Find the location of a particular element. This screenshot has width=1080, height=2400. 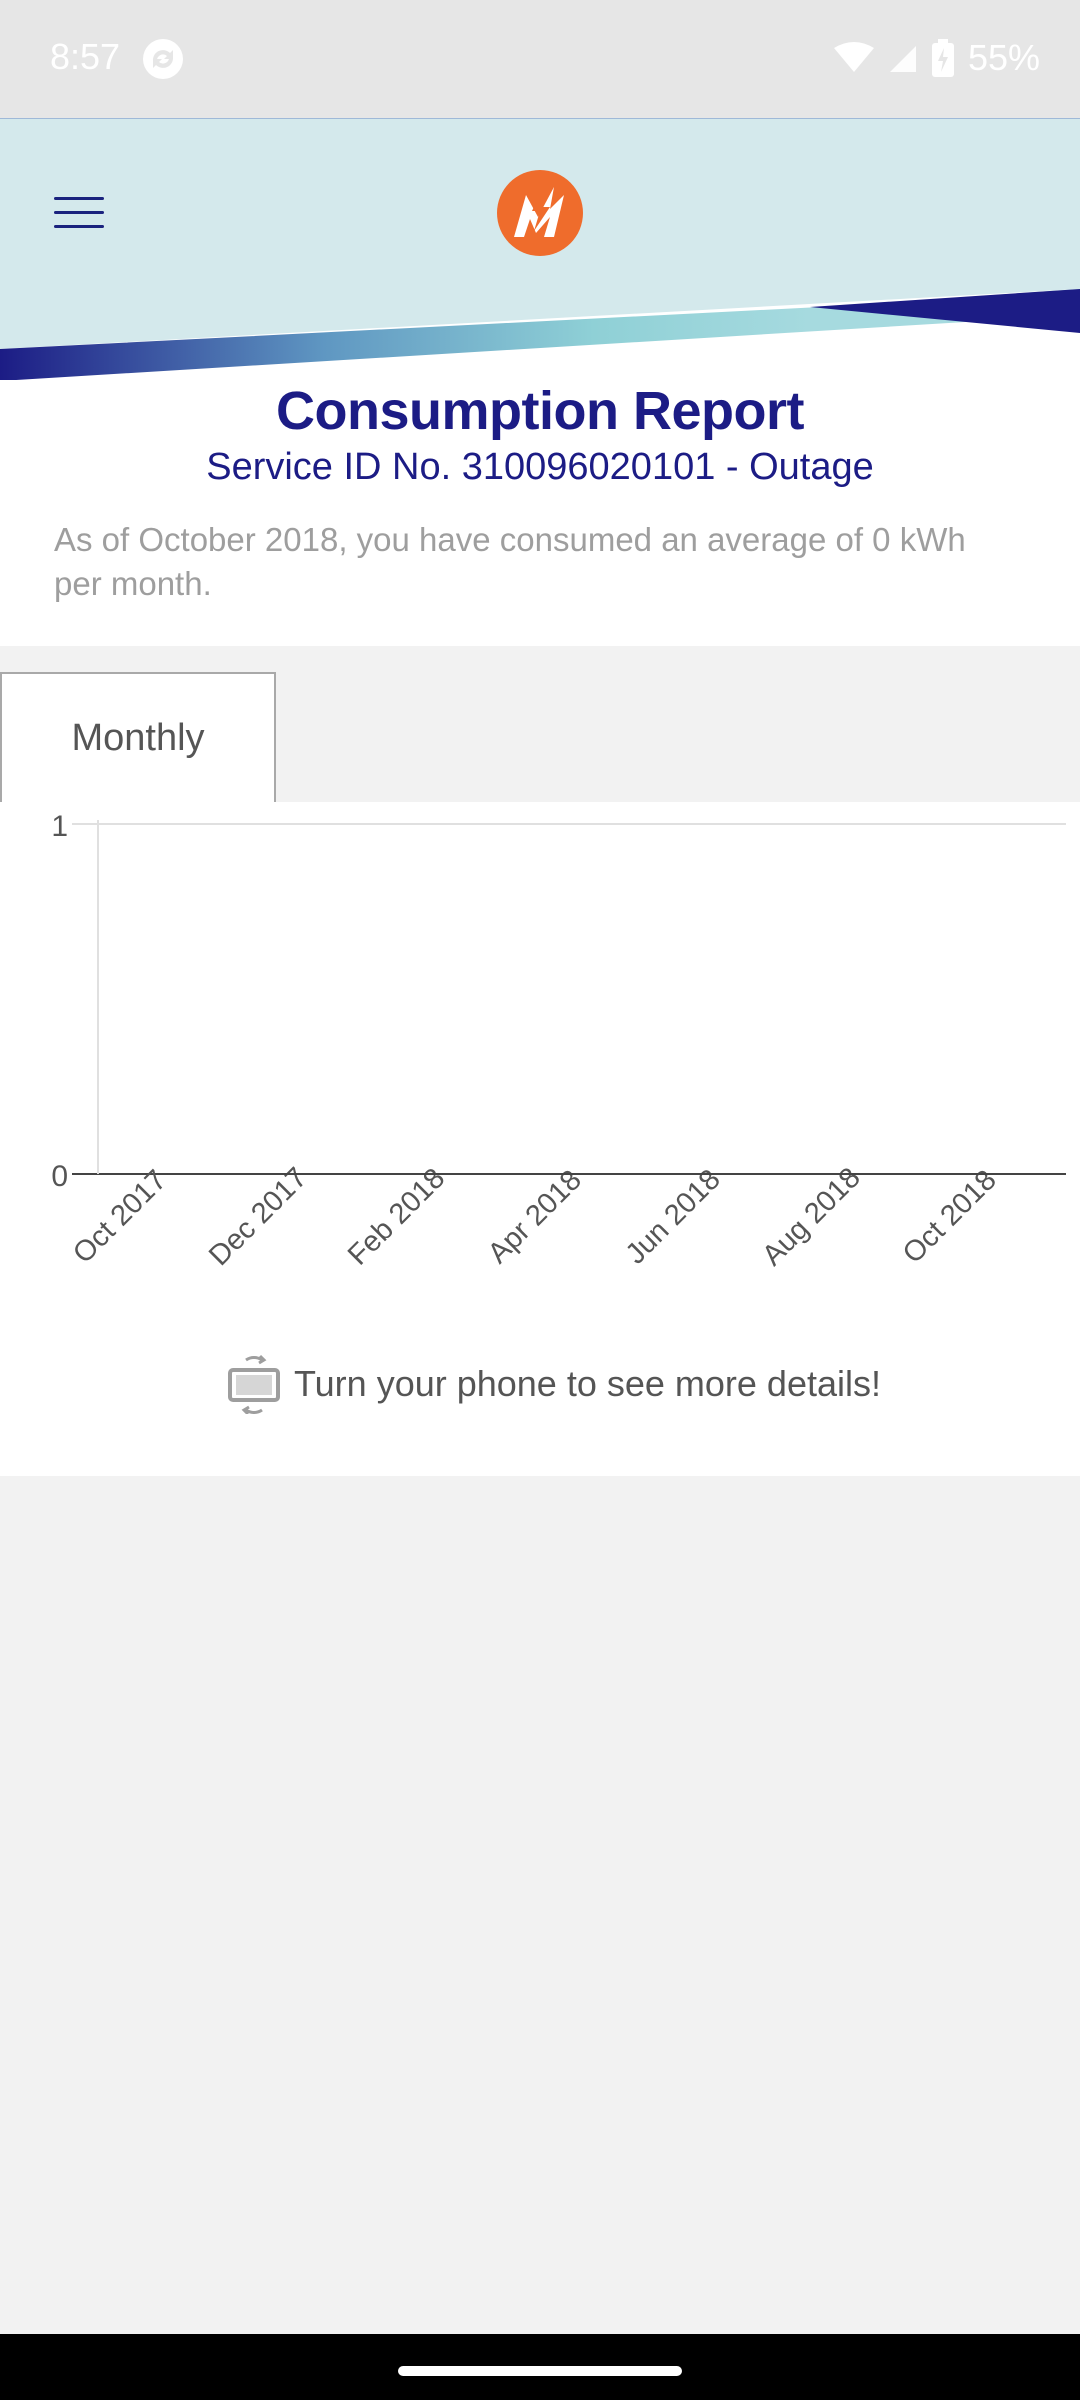

tab-strip: Monthly is located at coordinates (540, 724).